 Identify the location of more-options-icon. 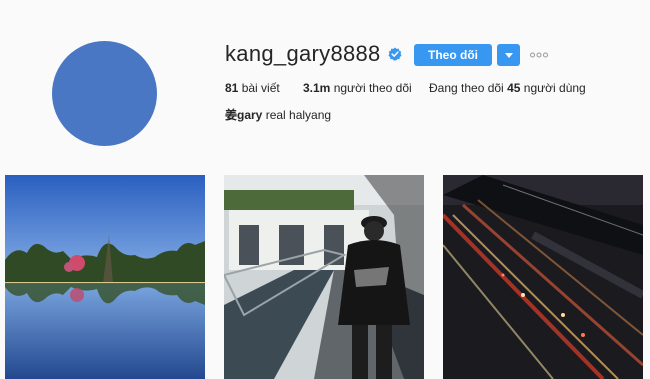
(539, 55).